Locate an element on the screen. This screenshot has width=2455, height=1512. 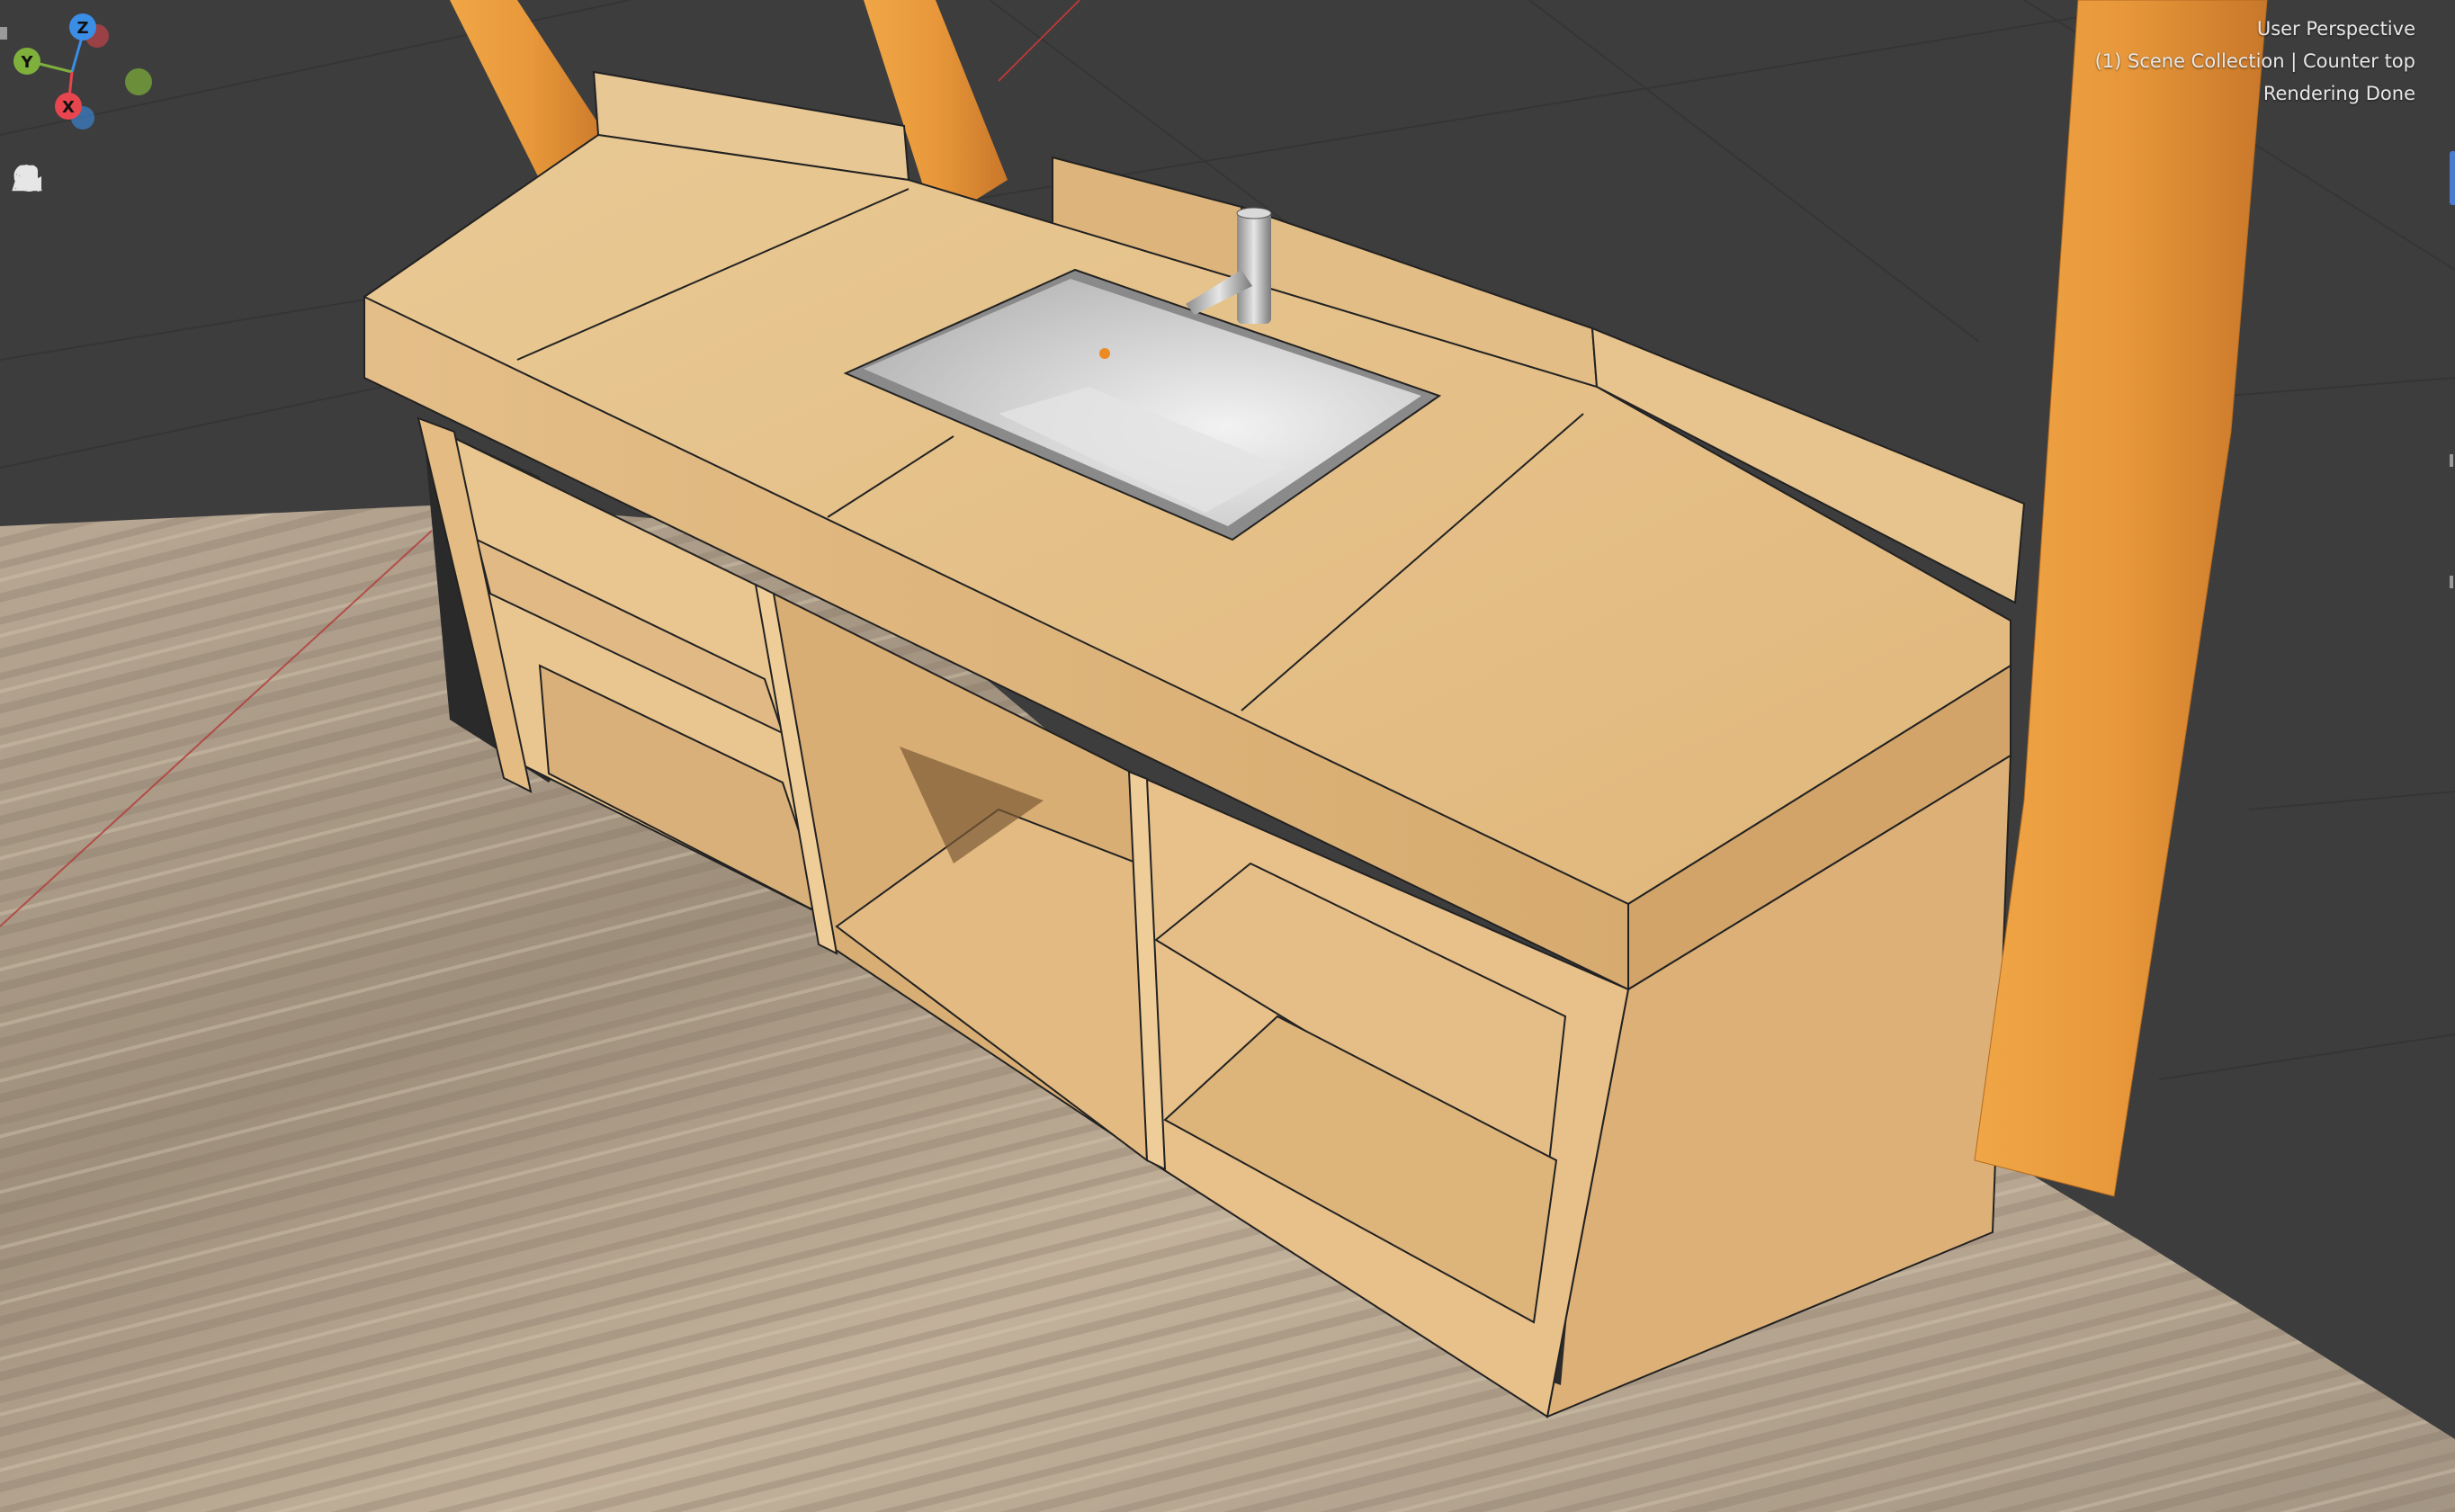
left-edge-marker is located at coordinates (3, 33).